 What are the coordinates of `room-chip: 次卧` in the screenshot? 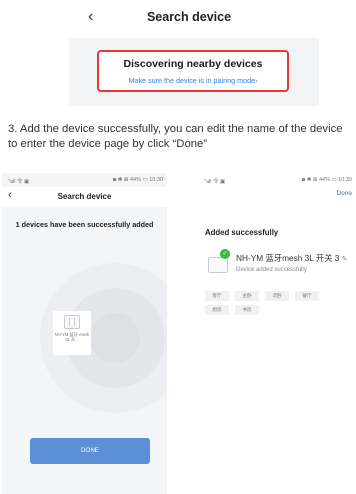 It's located at (277, 296).